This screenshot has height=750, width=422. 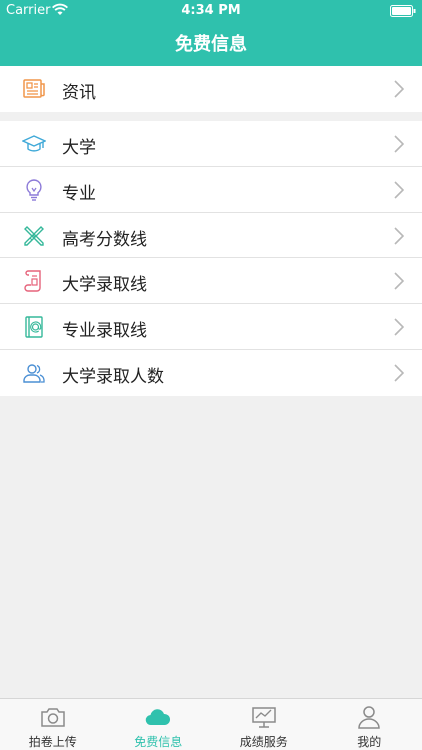 What do you see at coordinates (369, 717) in the screenshot?
I see `person-icon` at bounding box center [369, 717].